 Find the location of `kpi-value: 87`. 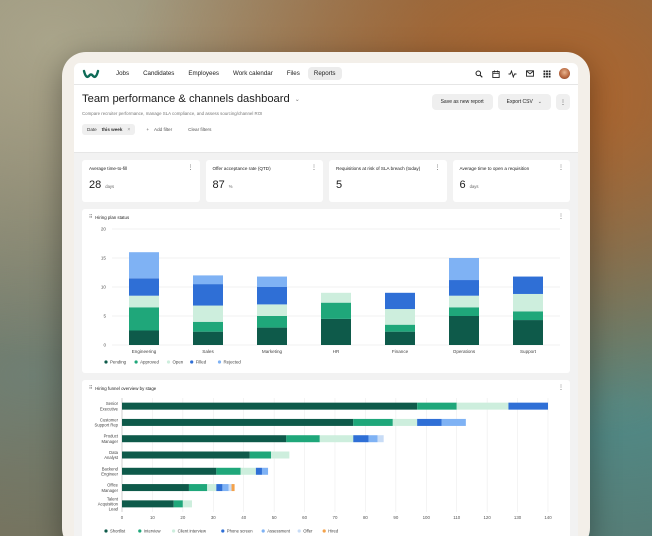

kpi-value: 87 is located at coordinates (218, 185).